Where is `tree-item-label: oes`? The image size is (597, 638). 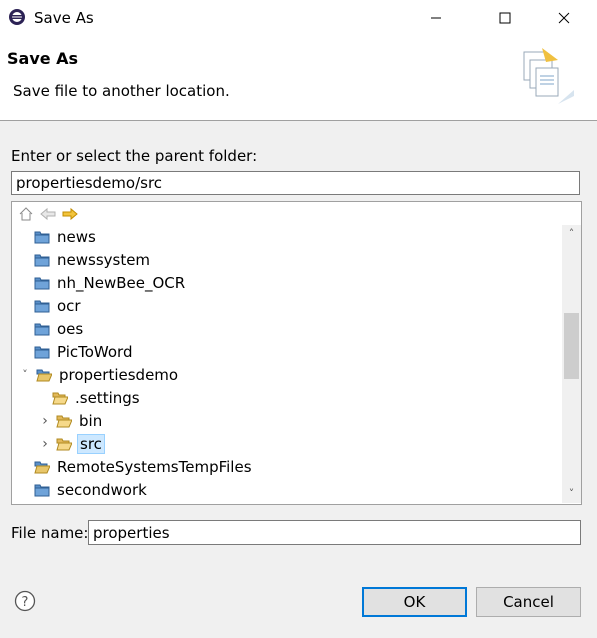 tree-item-label: oes is located at coordinates (70, 328).